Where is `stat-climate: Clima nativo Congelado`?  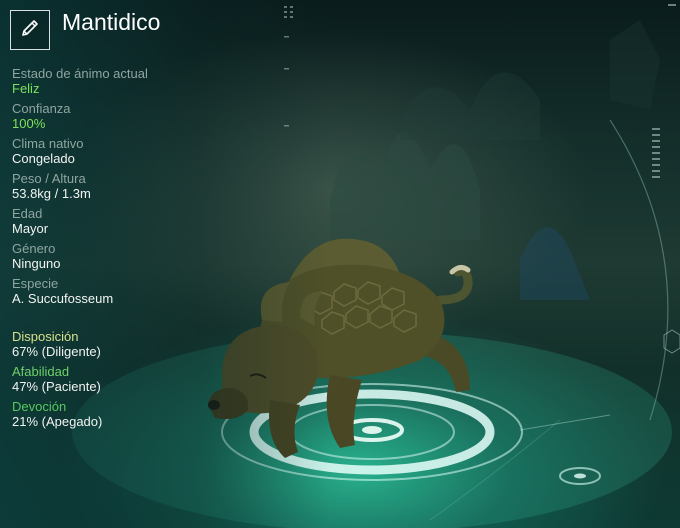 stat-climate: Clima nativo Congelado is located at coordinates (162, 151).